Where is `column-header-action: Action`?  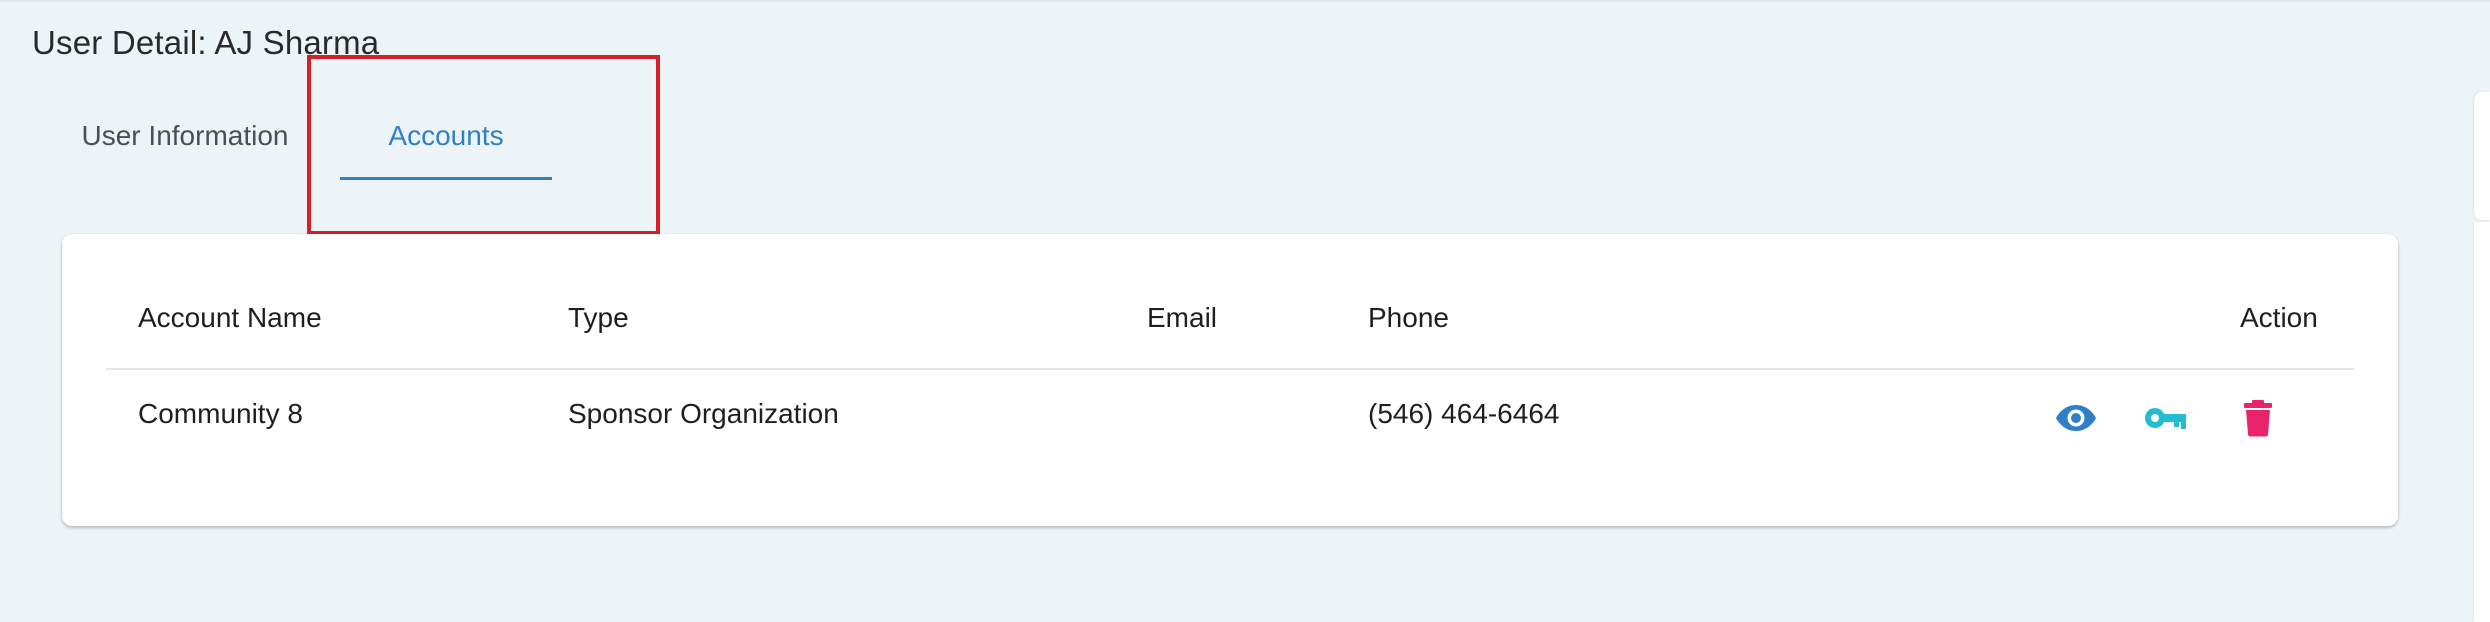
column-header-action: Action is located at coordinates (2279, 317).